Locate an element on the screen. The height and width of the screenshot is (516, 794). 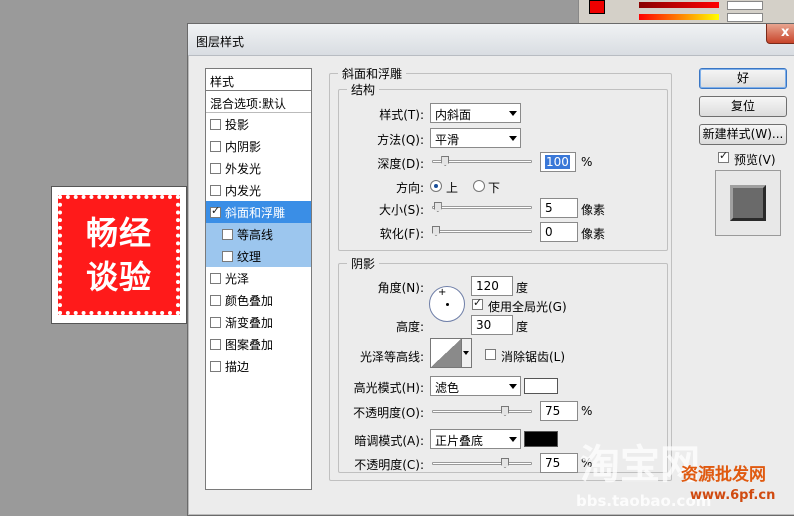
style-item-label: 等高线 is located at coordinates (255, 234).